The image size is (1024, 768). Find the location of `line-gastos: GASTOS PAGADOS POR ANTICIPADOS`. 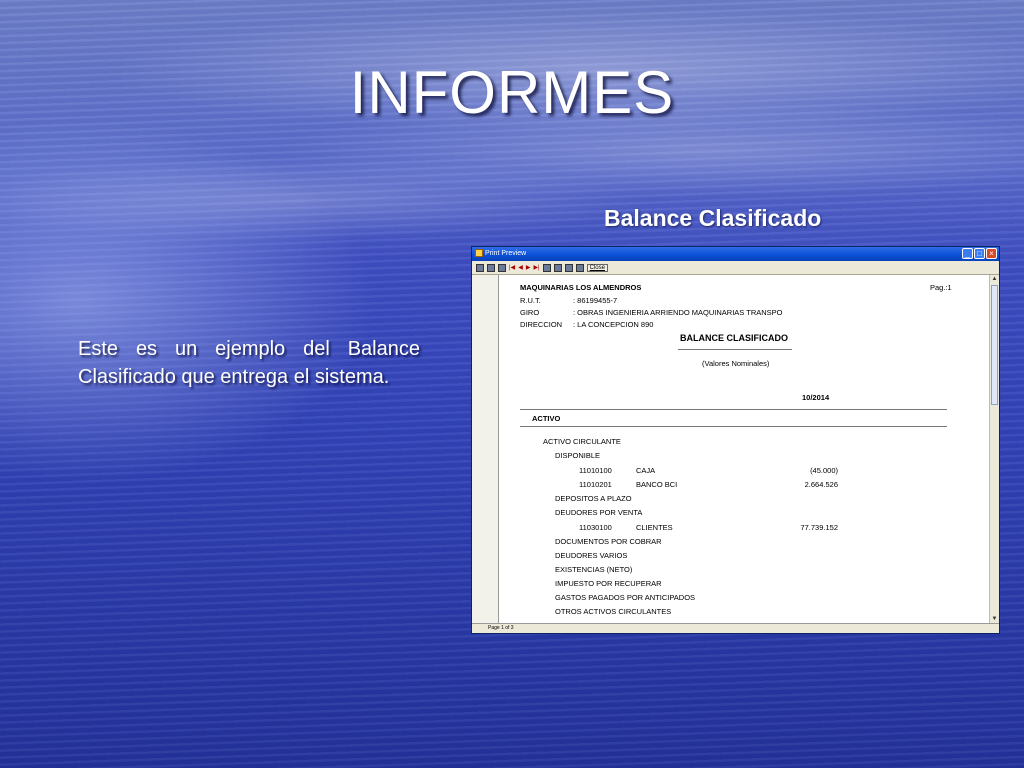

line-gastos: GASTOS PAGADOS POR ANTICIPADOS is located at coordinates (625, 597).